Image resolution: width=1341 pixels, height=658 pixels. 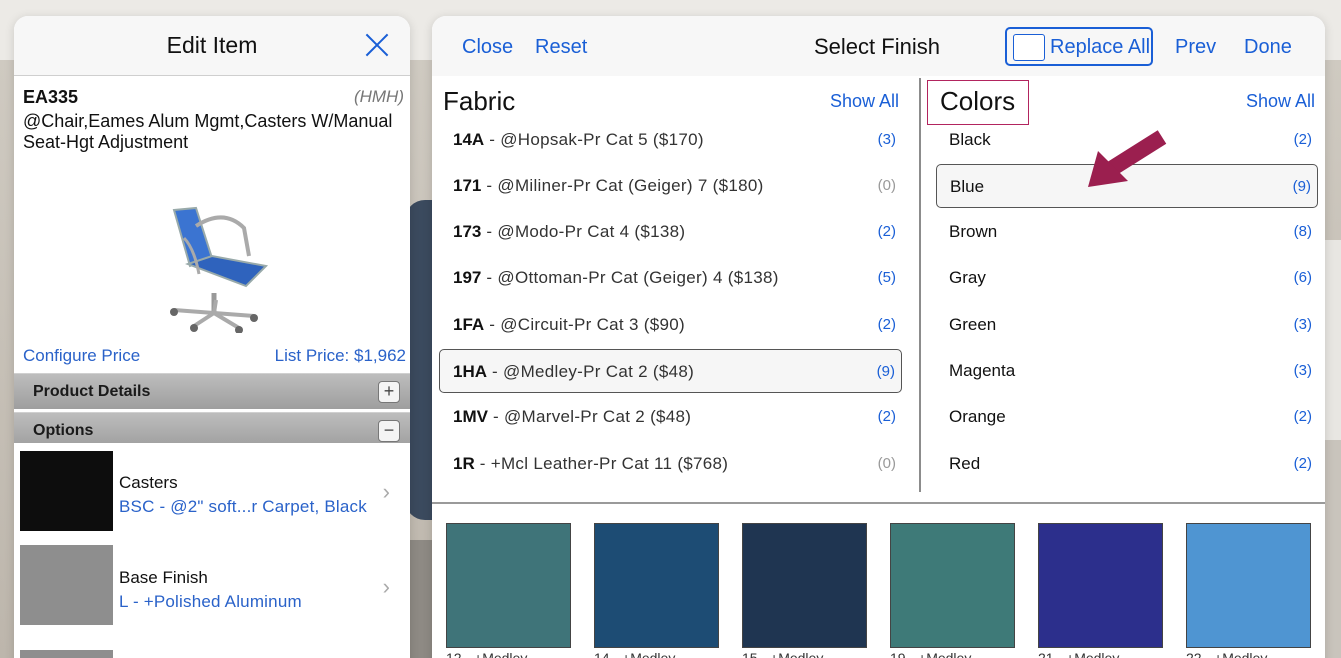 I want to click on fabric-name: - @Modo-Pr Cat 4 ($138), so click(x=583, y=231).